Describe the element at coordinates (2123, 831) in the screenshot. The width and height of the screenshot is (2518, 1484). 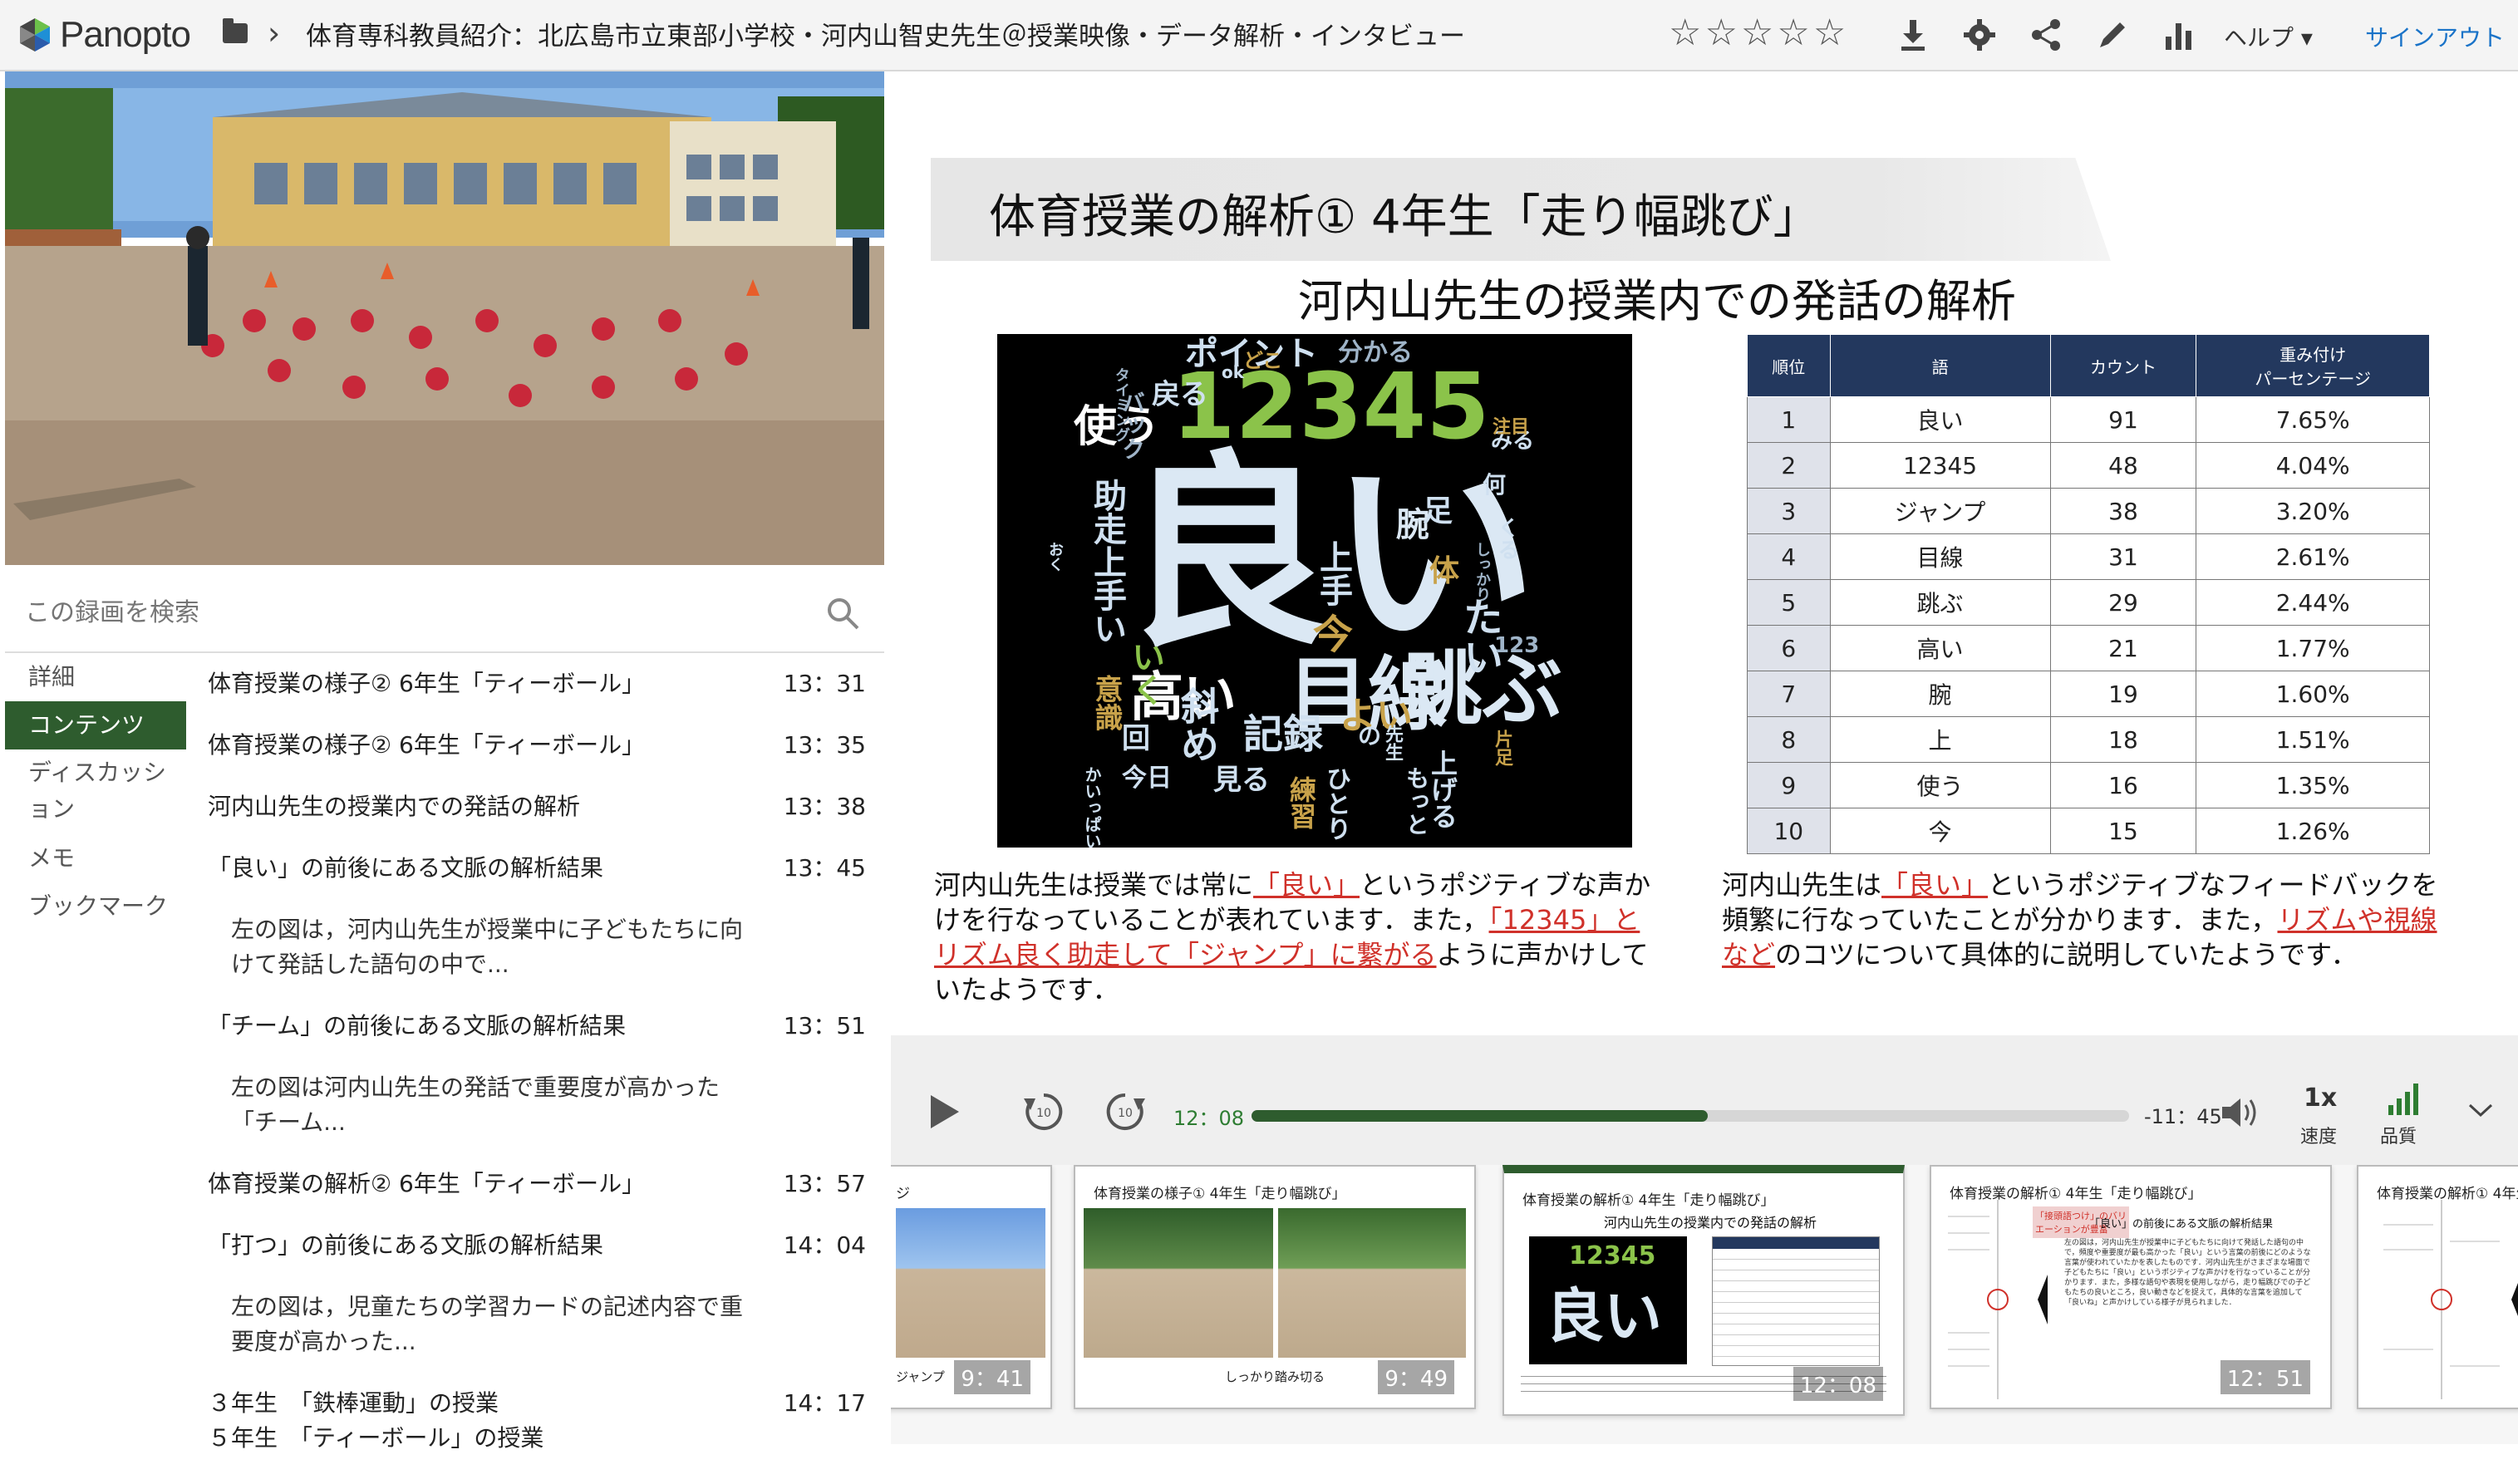
I see `table-cell: 15` at that location.